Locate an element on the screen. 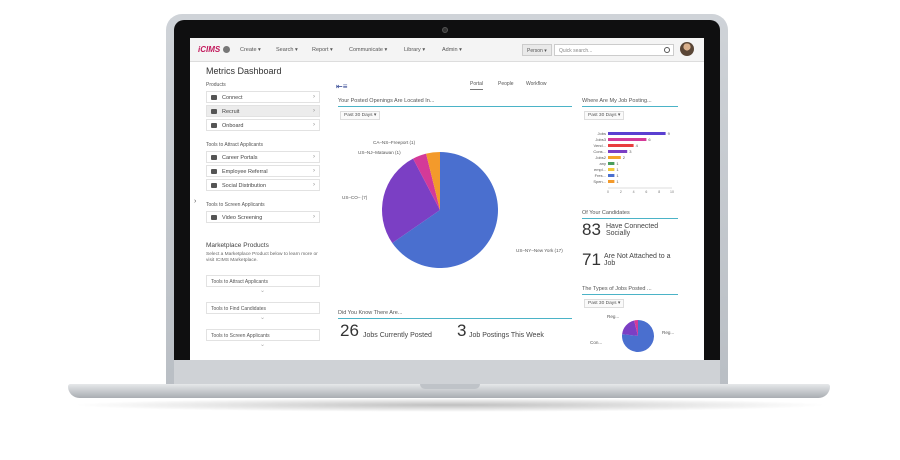 This screenshot has height=460, width=900. connected-label: Have Connected Socially is located at coordinates (632, 230).